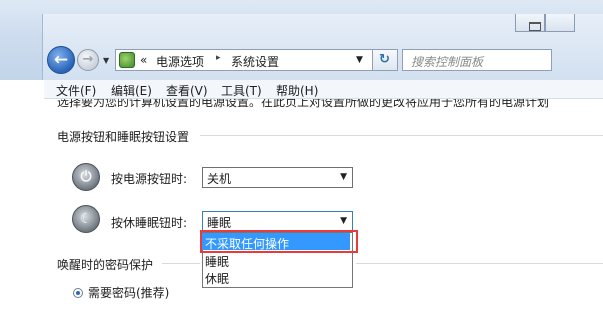 The height and width of the screenshot is (315, 603). Describe the element at coordinates (297, 90) in the screenshot. I see `menu-help: 帮助(H)` at that location.